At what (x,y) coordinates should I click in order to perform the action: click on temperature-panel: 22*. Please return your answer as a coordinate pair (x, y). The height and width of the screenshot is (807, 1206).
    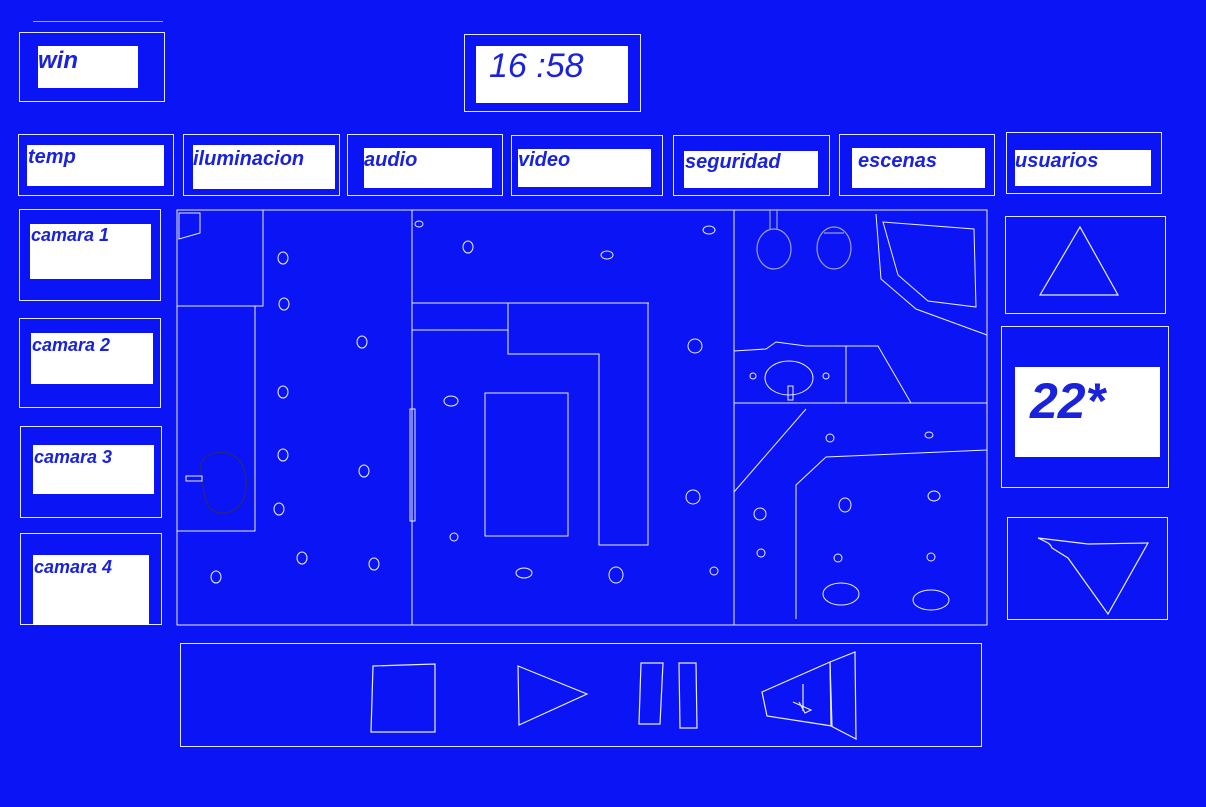
    Looking at the image, I should click on (1085, 407).